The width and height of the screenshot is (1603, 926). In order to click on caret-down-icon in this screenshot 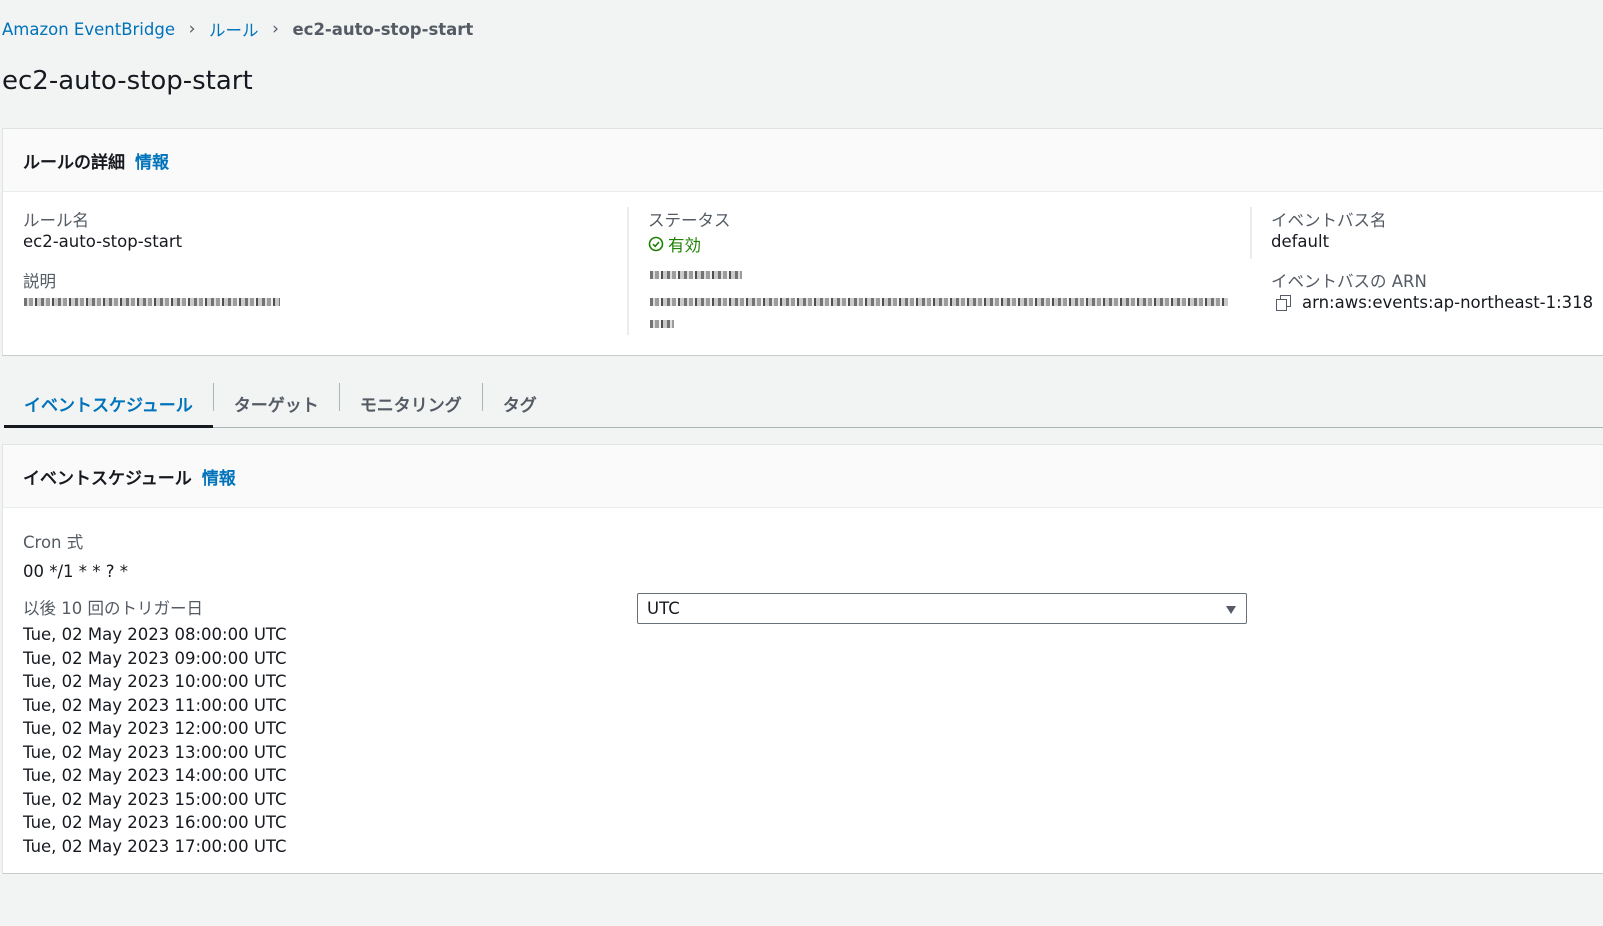, I will do `click(1231, 610)`.